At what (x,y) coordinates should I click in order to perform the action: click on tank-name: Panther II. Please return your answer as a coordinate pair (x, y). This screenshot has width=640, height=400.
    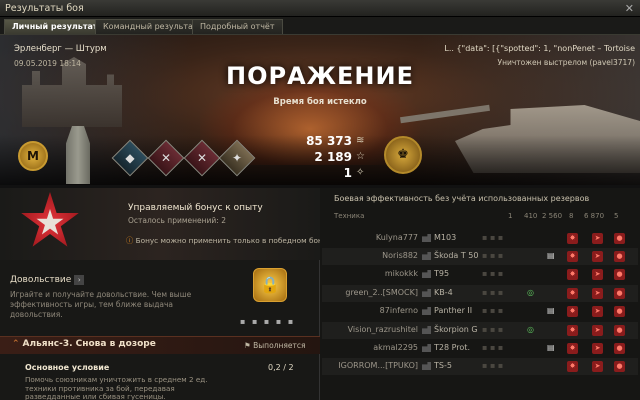
    Looking at the image, I should click on (453, 310).